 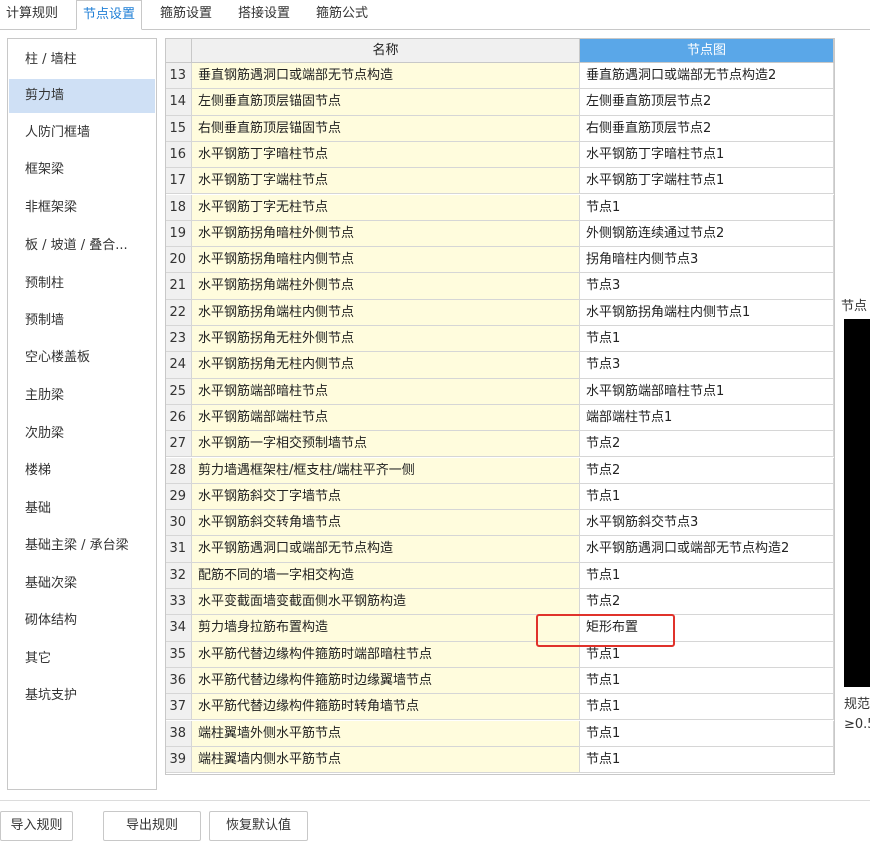 I want to click on table-row: 15 右侧垂直筋顶层锚固节点 右侧垂直筋顶层节点2, so click(x=500, y=128).